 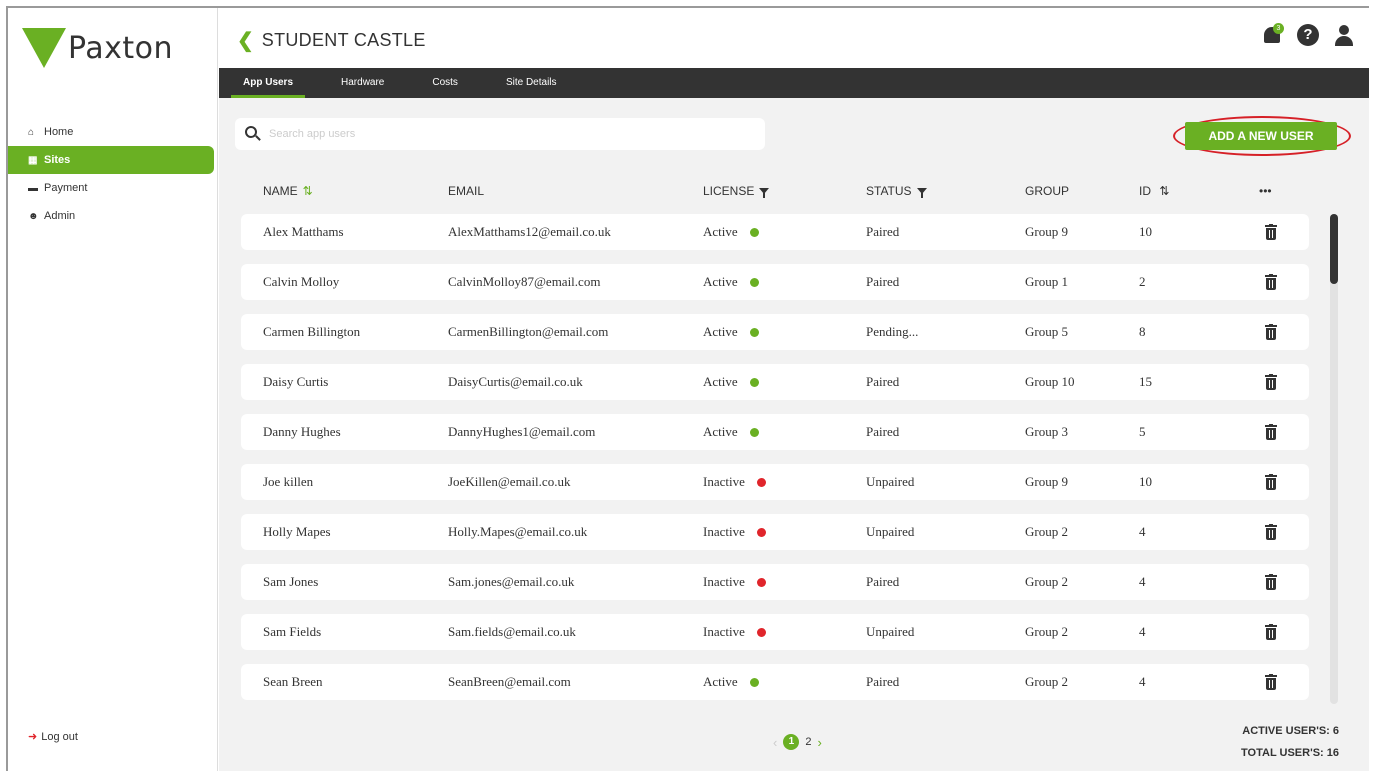 I want to click on tab-hardware: Hardware, so click(x=362, y=83).